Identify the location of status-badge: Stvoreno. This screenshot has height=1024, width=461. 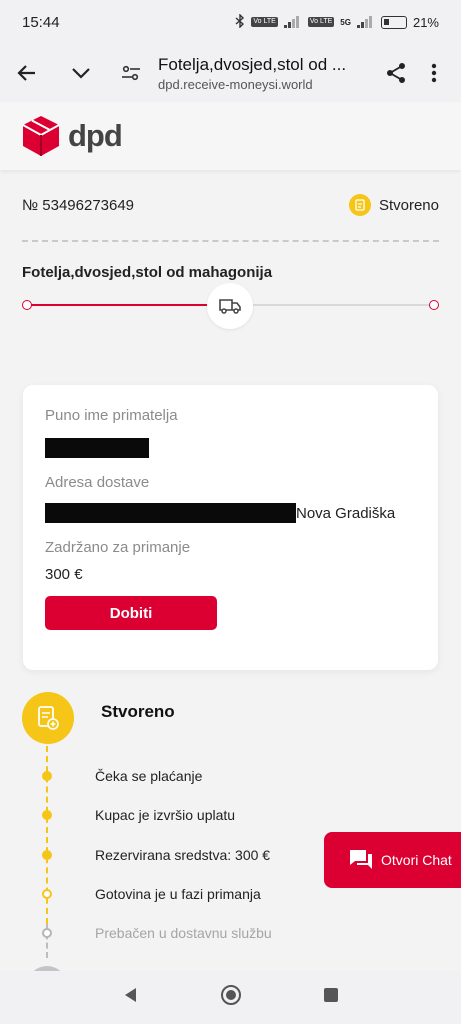
(393, 205).